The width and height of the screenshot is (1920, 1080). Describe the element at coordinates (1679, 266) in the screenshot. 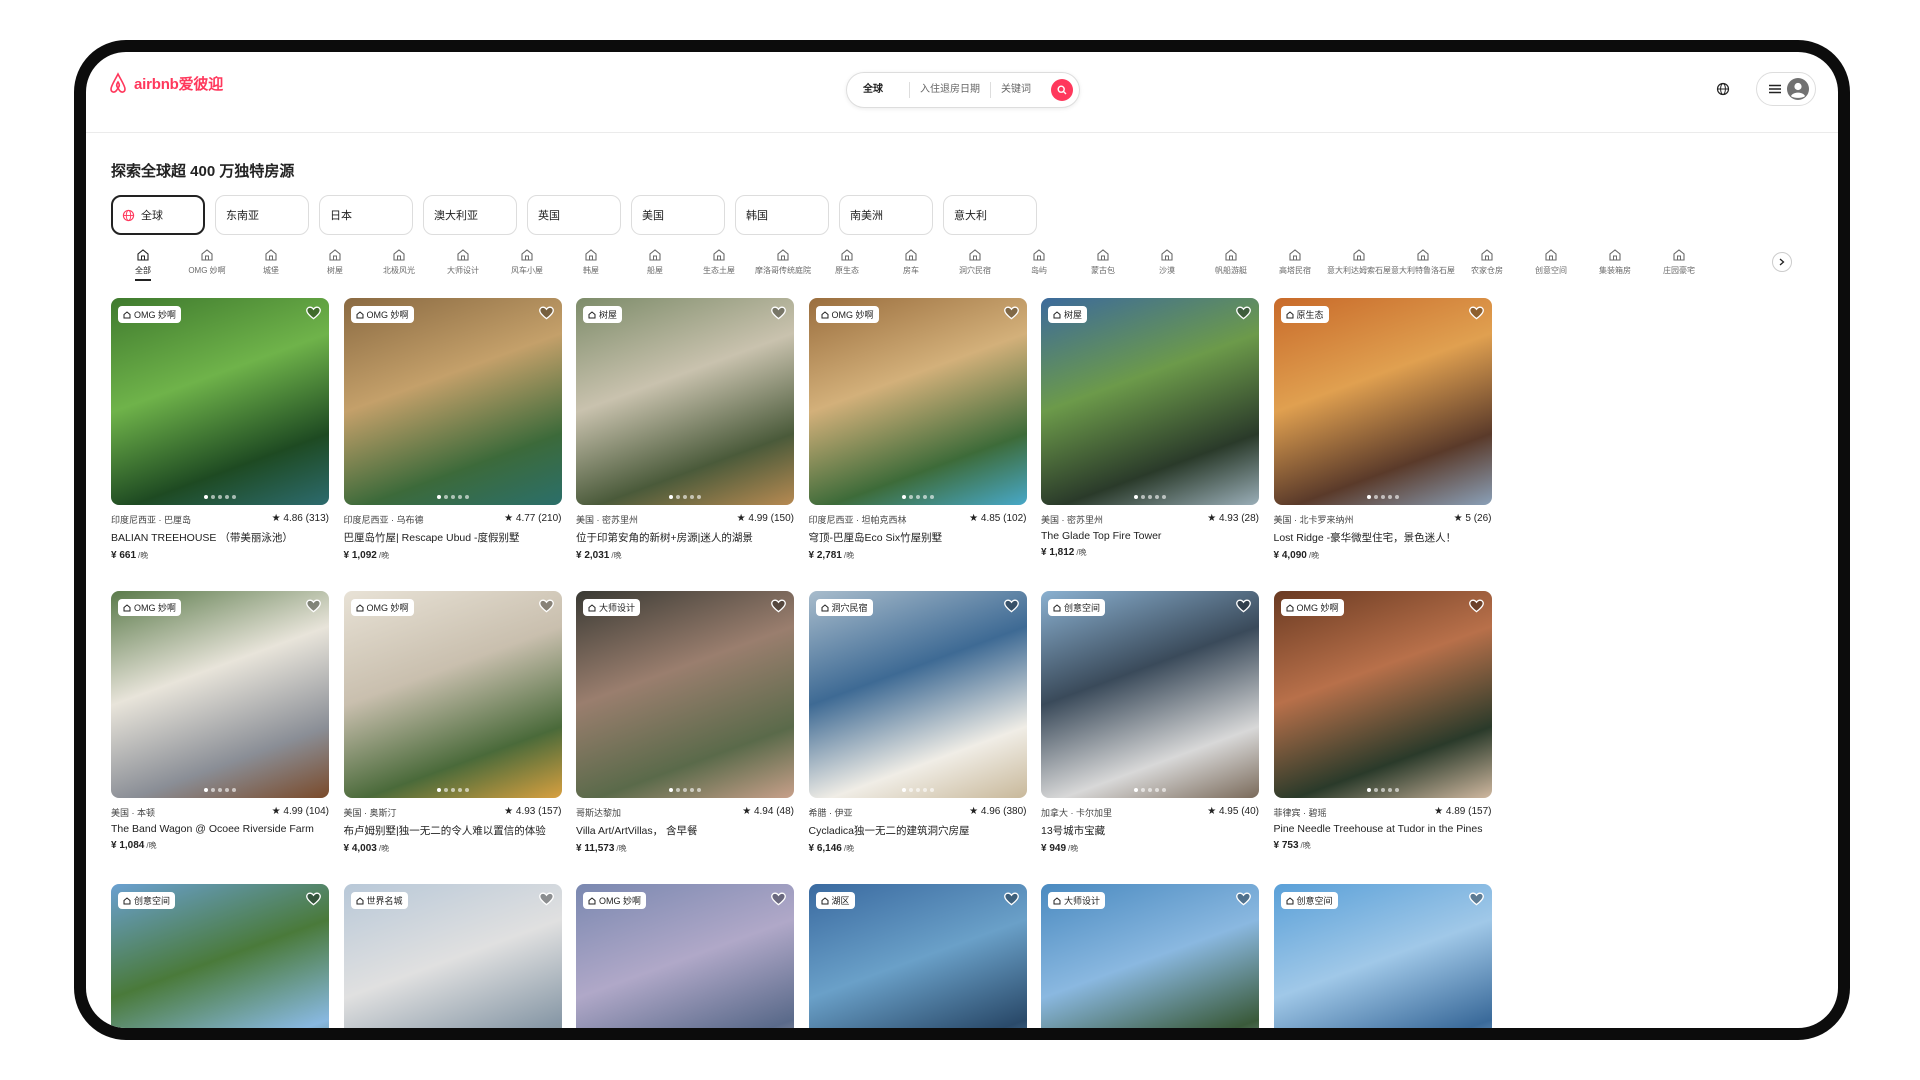

I see `category-tab: 庄园豪宅` at that location.